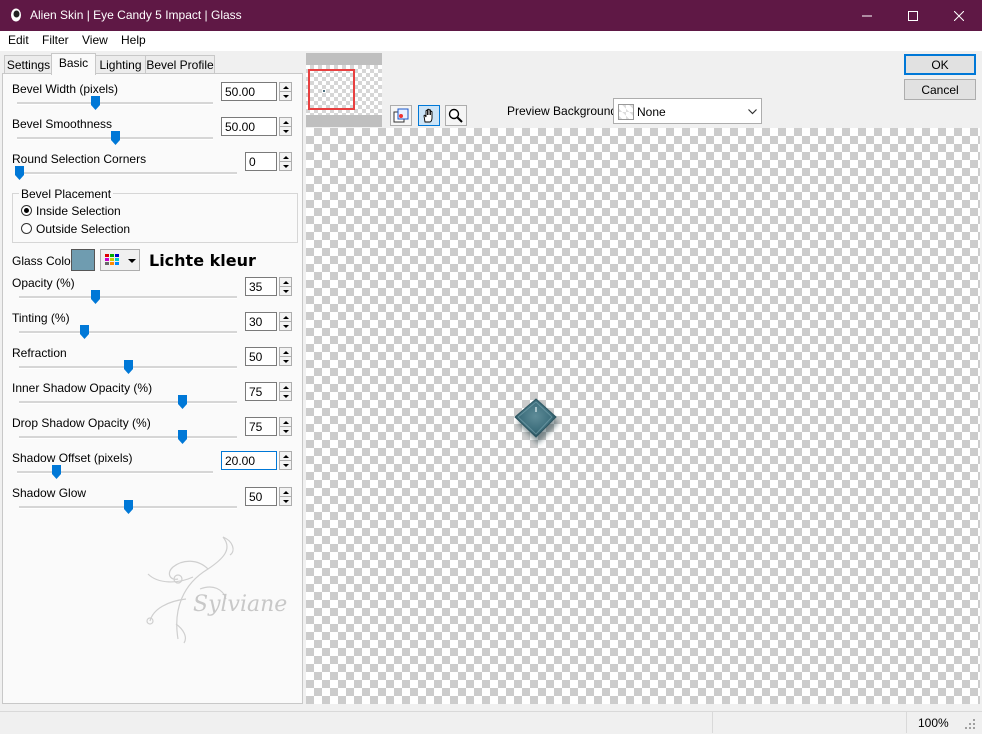 The height and width of the screenshot is (734, 982). Describe the element at coordinates (267, 426) in the screenshot. I see `drop-shadow-opacity-field` at that location.